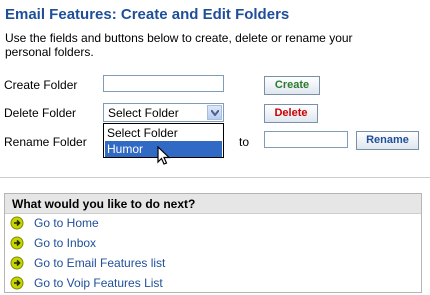  Describe the element at coordinates (163, 83) in the screenshot. I see `create-folder-input` at that location.